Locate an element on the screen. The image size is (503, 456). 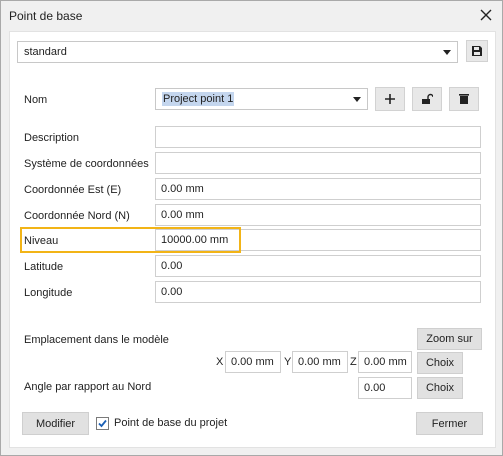
nord-value: 0.00 mm is located at coordinates (182, 215).